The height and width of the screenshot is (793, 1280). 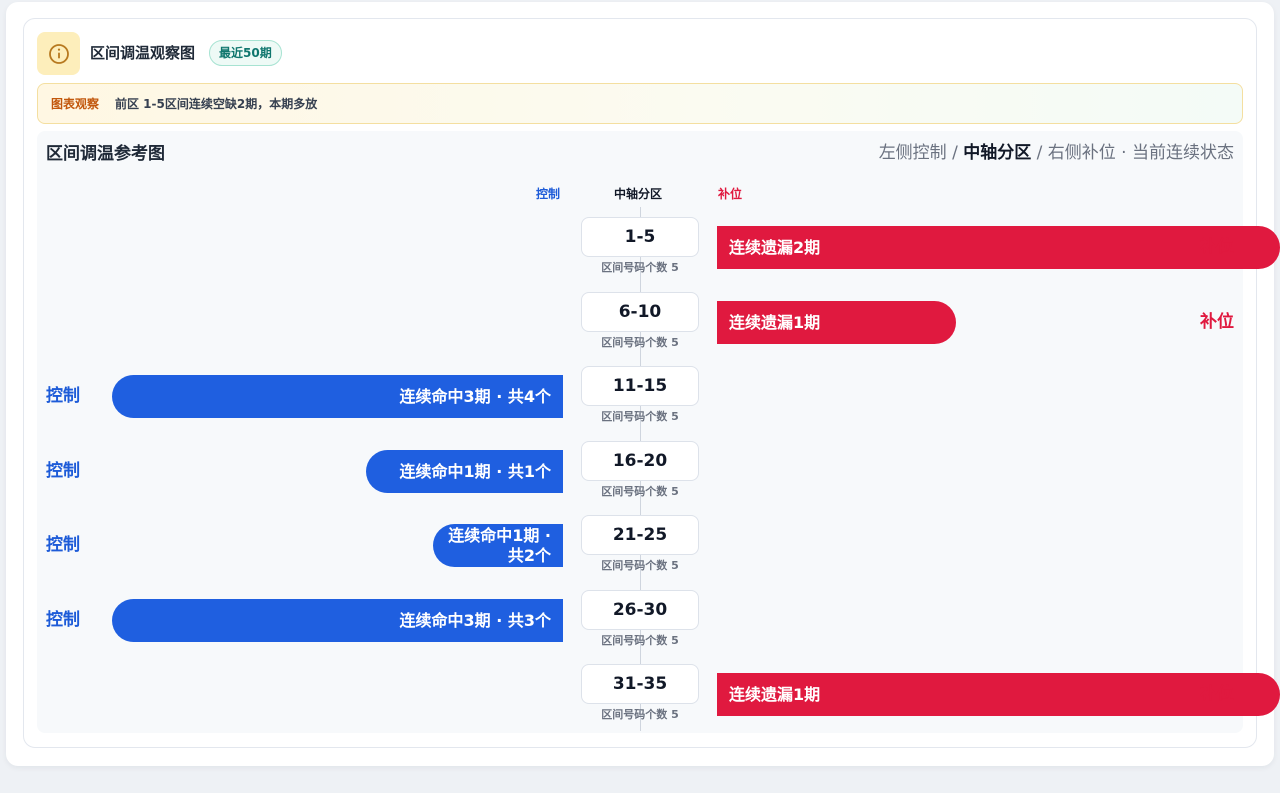 I want to click on column-header-control: 控制, so click(x=548, y=194).